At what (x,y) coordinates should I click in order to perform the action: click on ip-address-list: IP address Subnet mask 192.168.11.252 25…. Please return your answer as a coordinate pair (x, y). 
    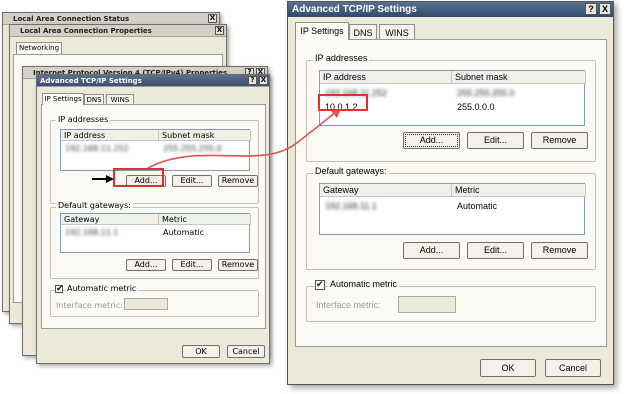
    Looking at the image, I should click on (155, 150).